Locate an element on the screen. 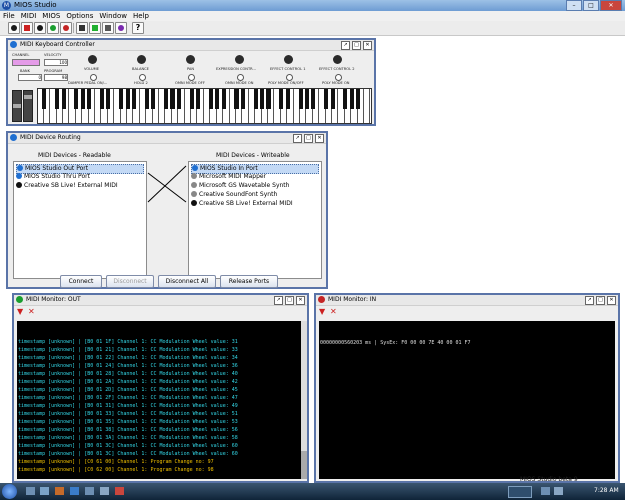  effect-control-2-knob is located at coordinates (337, 59).